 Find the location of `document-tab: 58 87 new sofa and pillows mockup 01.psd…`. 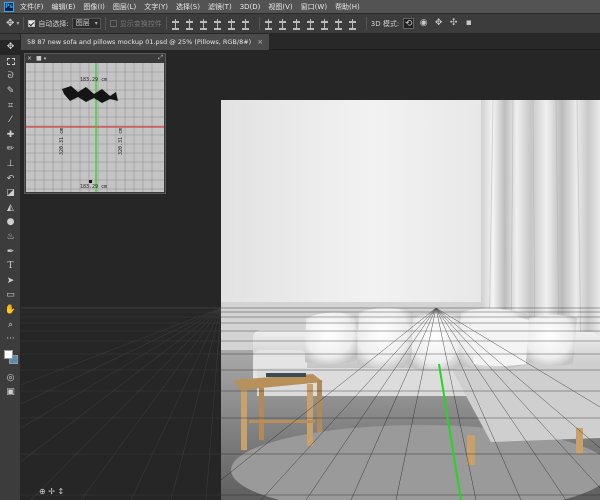

document-tab: 58 87 new sofa and pillows mockup 01.psd… is located at coordinates (145, 42).